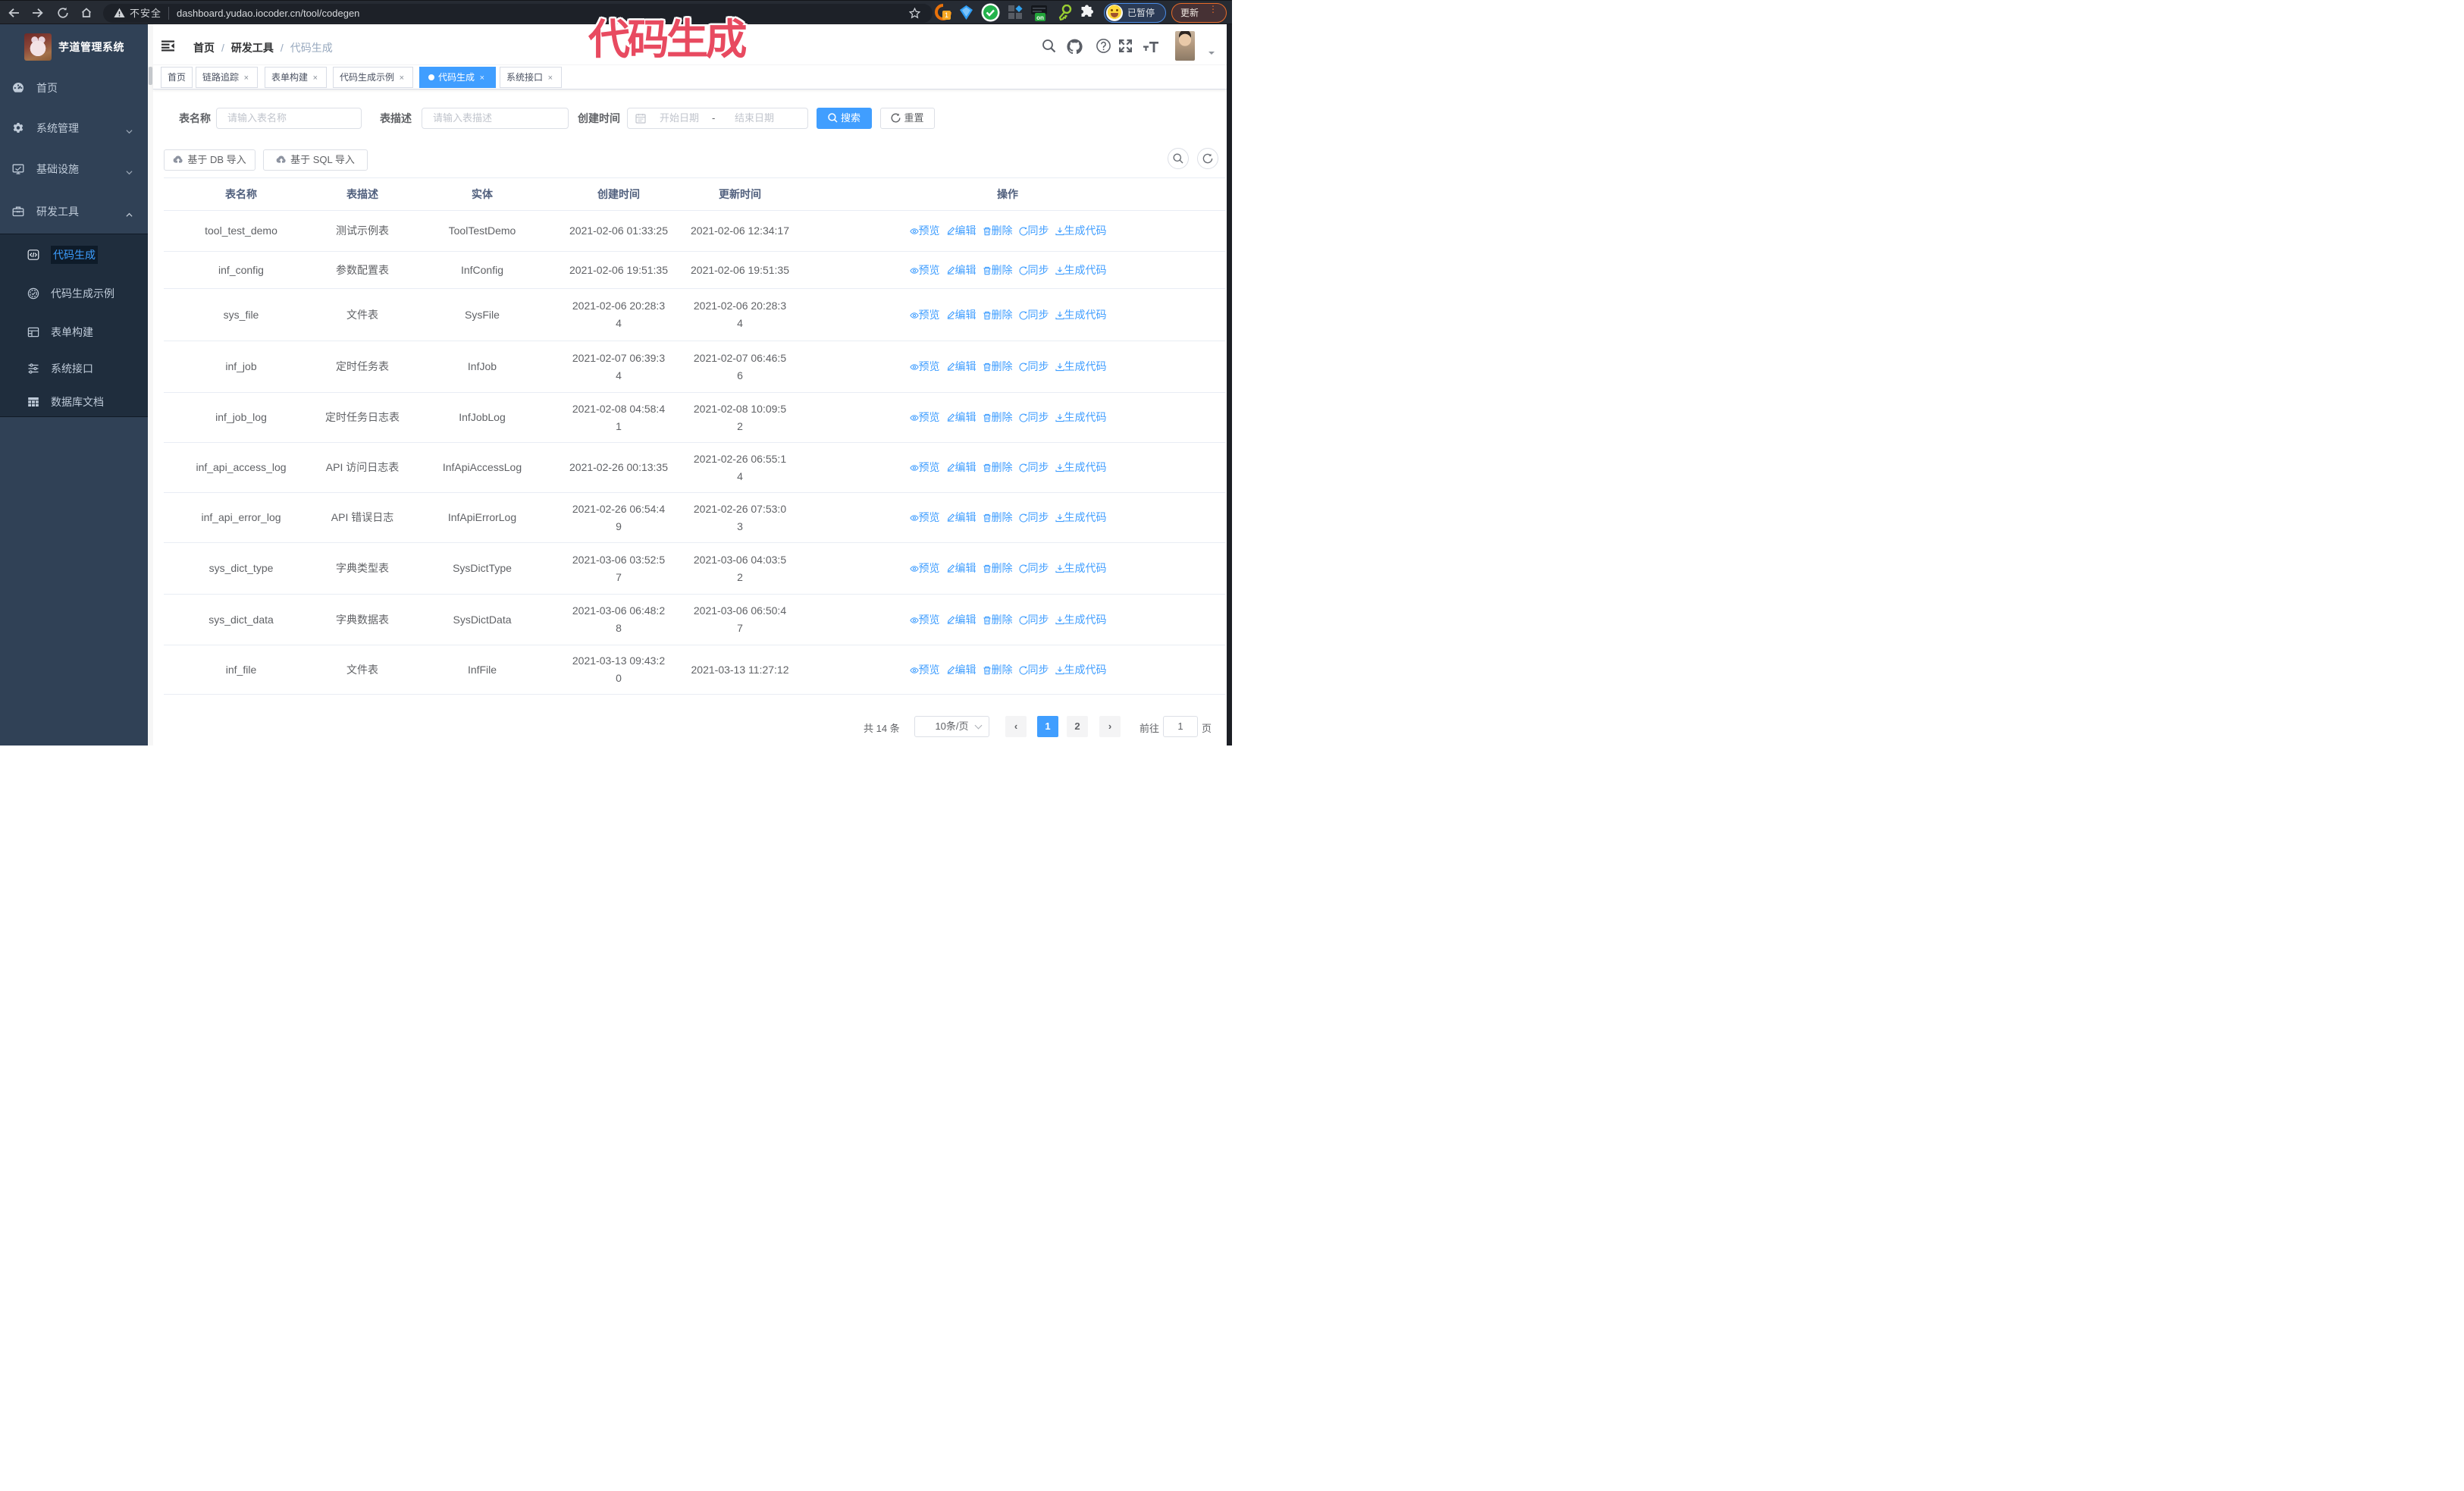  What do you see at coordinates (947, 15) in the screenshot?
I see `svg-text: 1` at bounding box center [947, 15].